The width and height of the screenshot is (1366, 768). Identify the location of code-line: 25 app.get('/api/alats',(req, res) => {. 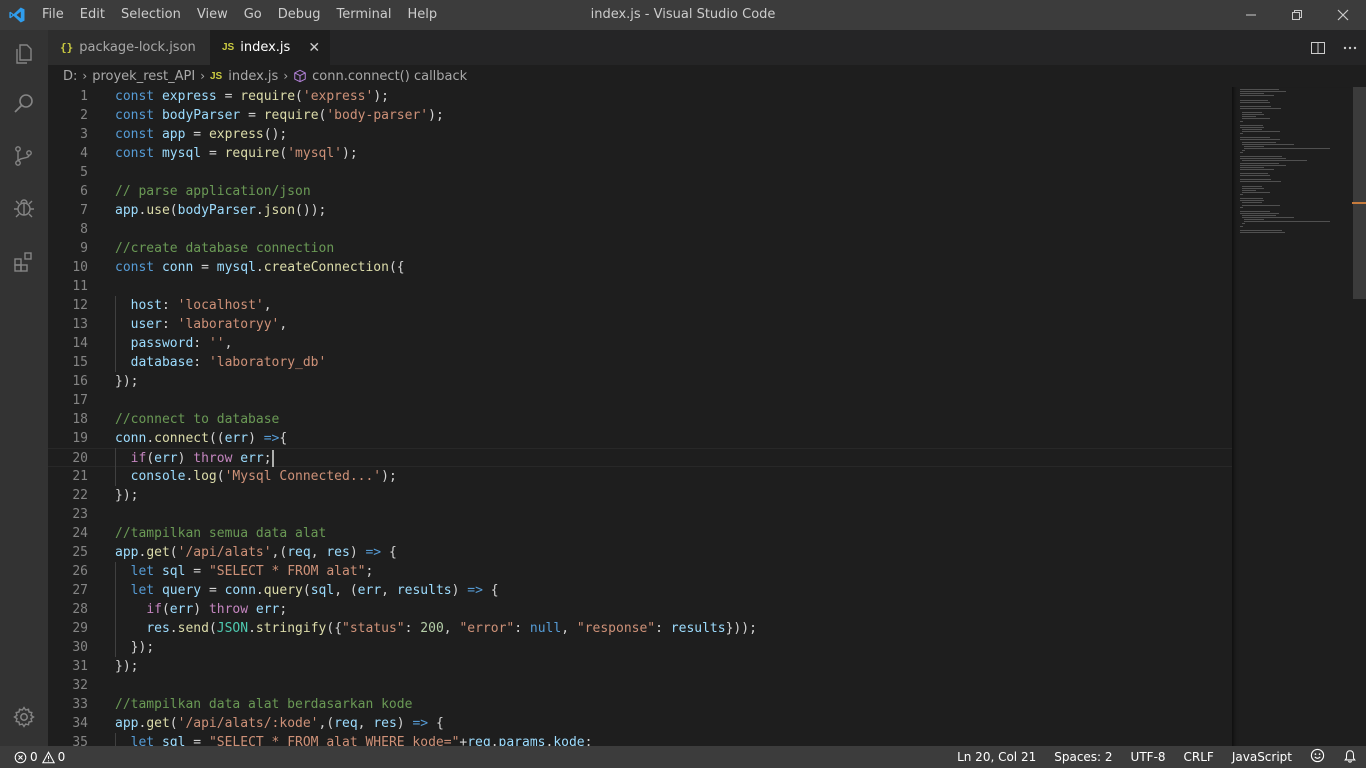
(640, 552).